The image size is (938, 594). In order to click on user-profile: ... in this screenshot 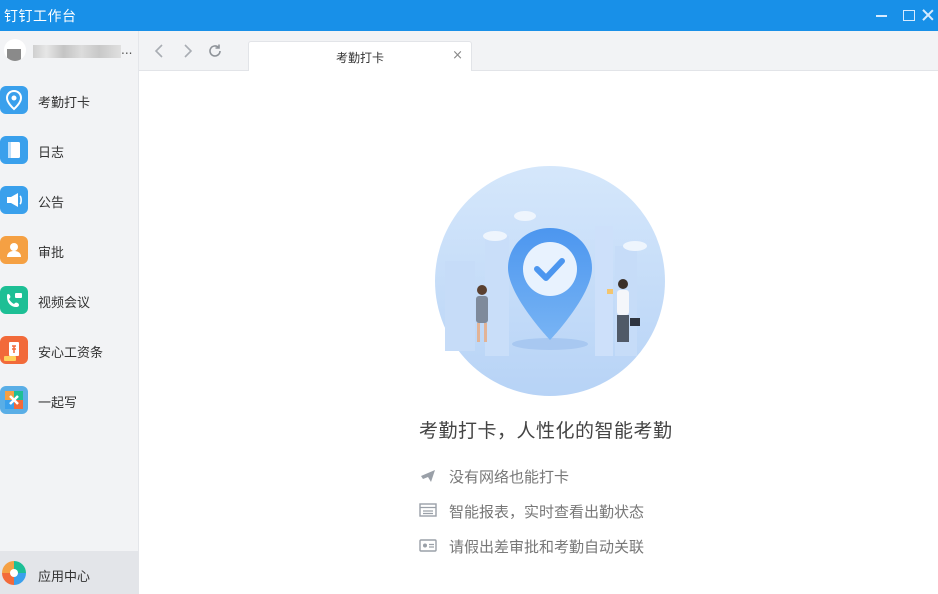, I will do `click(69, 53)`.